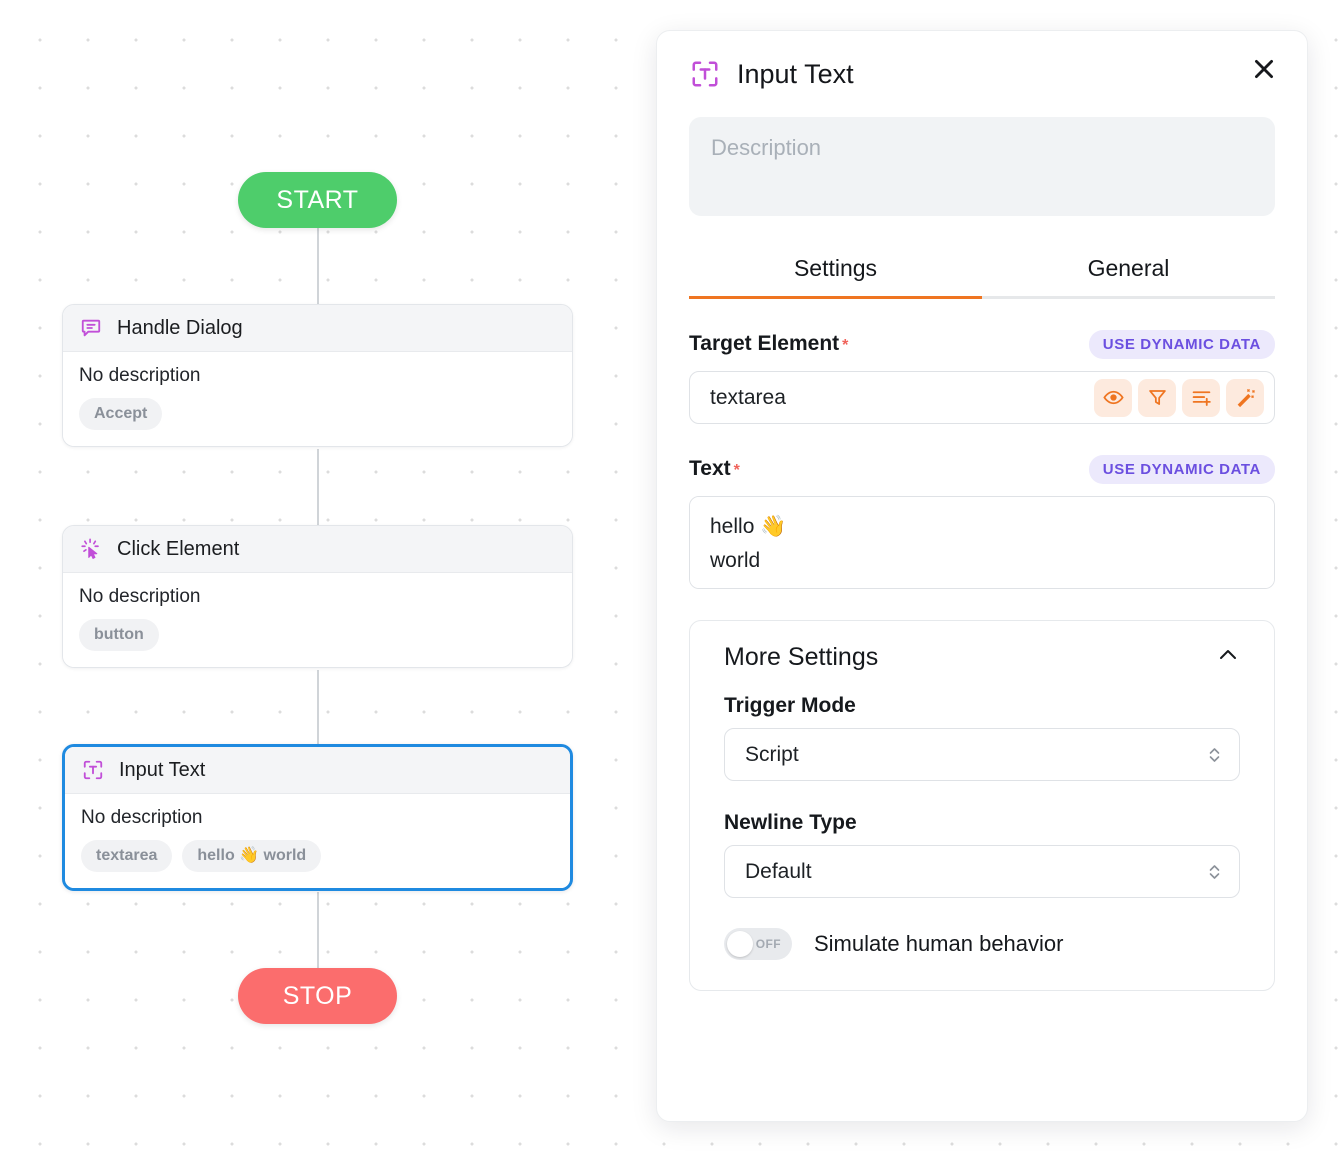  Describe the element at coordinates (318, 708) in the screenshot. I see `connector-node2-to-node3` at that location.